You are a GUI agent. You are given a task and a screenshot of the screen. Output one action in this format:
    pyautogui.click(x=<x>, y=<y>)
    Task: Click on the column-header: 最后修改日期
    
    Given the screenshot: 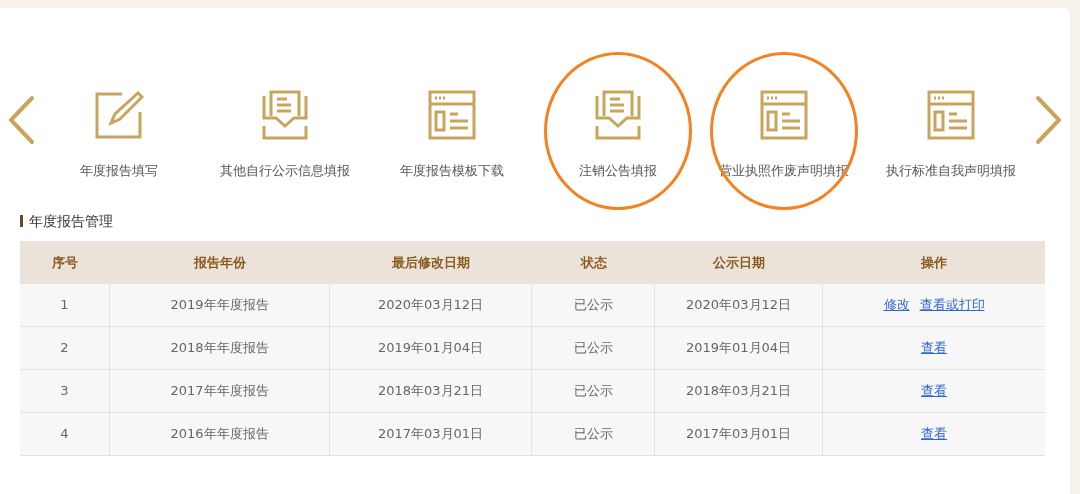 What is the action you would take?
    pyautogui.click(x=431, y=262)
    